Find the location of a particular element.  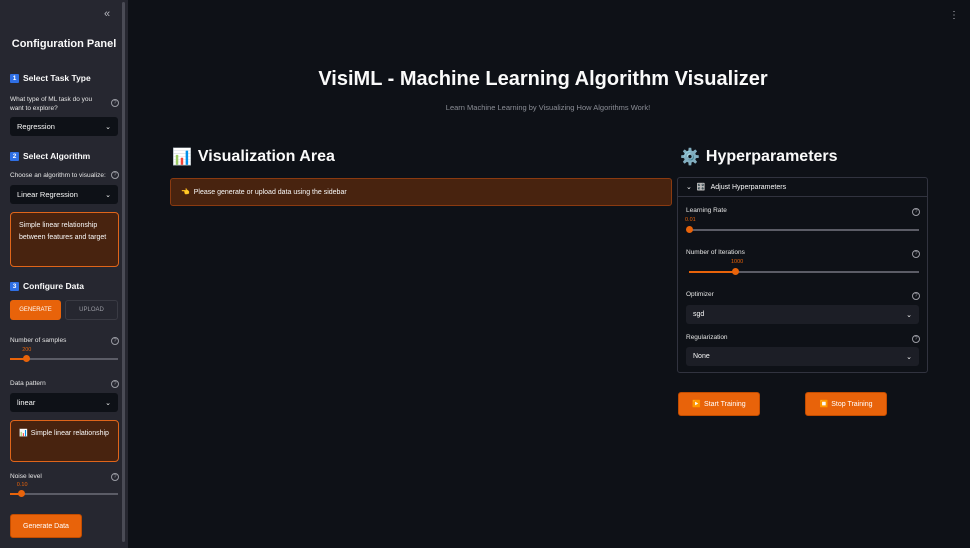

hyperparameters-heading: ⚙️ Hyperparameters is located at coordinates (759, 157).